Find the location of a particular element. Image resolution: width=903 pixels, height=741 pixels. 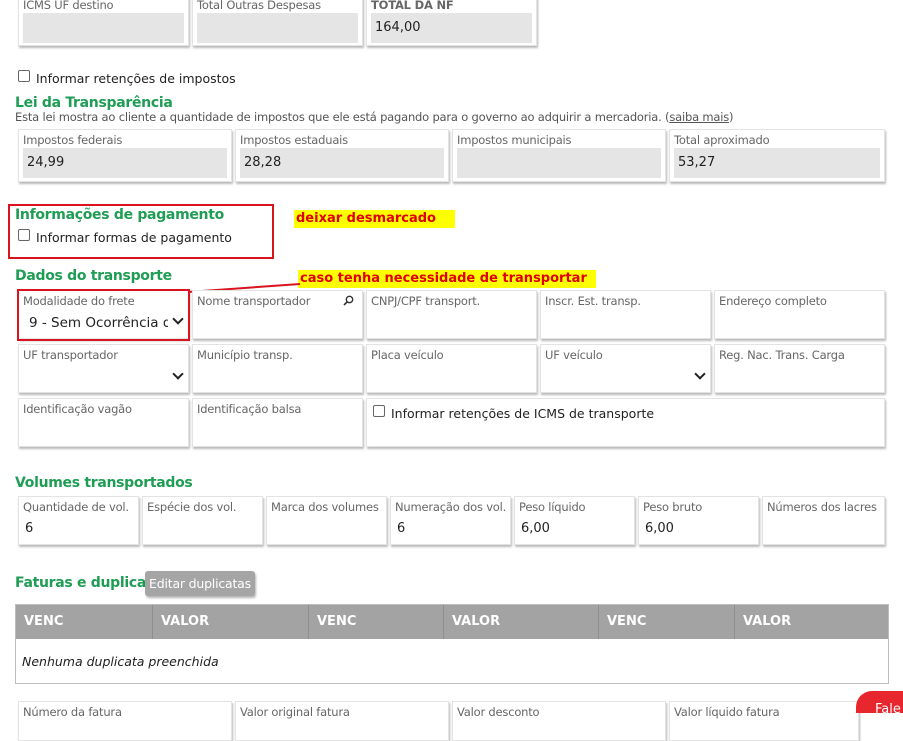

municipio-value is located at coordinates (277, 380).